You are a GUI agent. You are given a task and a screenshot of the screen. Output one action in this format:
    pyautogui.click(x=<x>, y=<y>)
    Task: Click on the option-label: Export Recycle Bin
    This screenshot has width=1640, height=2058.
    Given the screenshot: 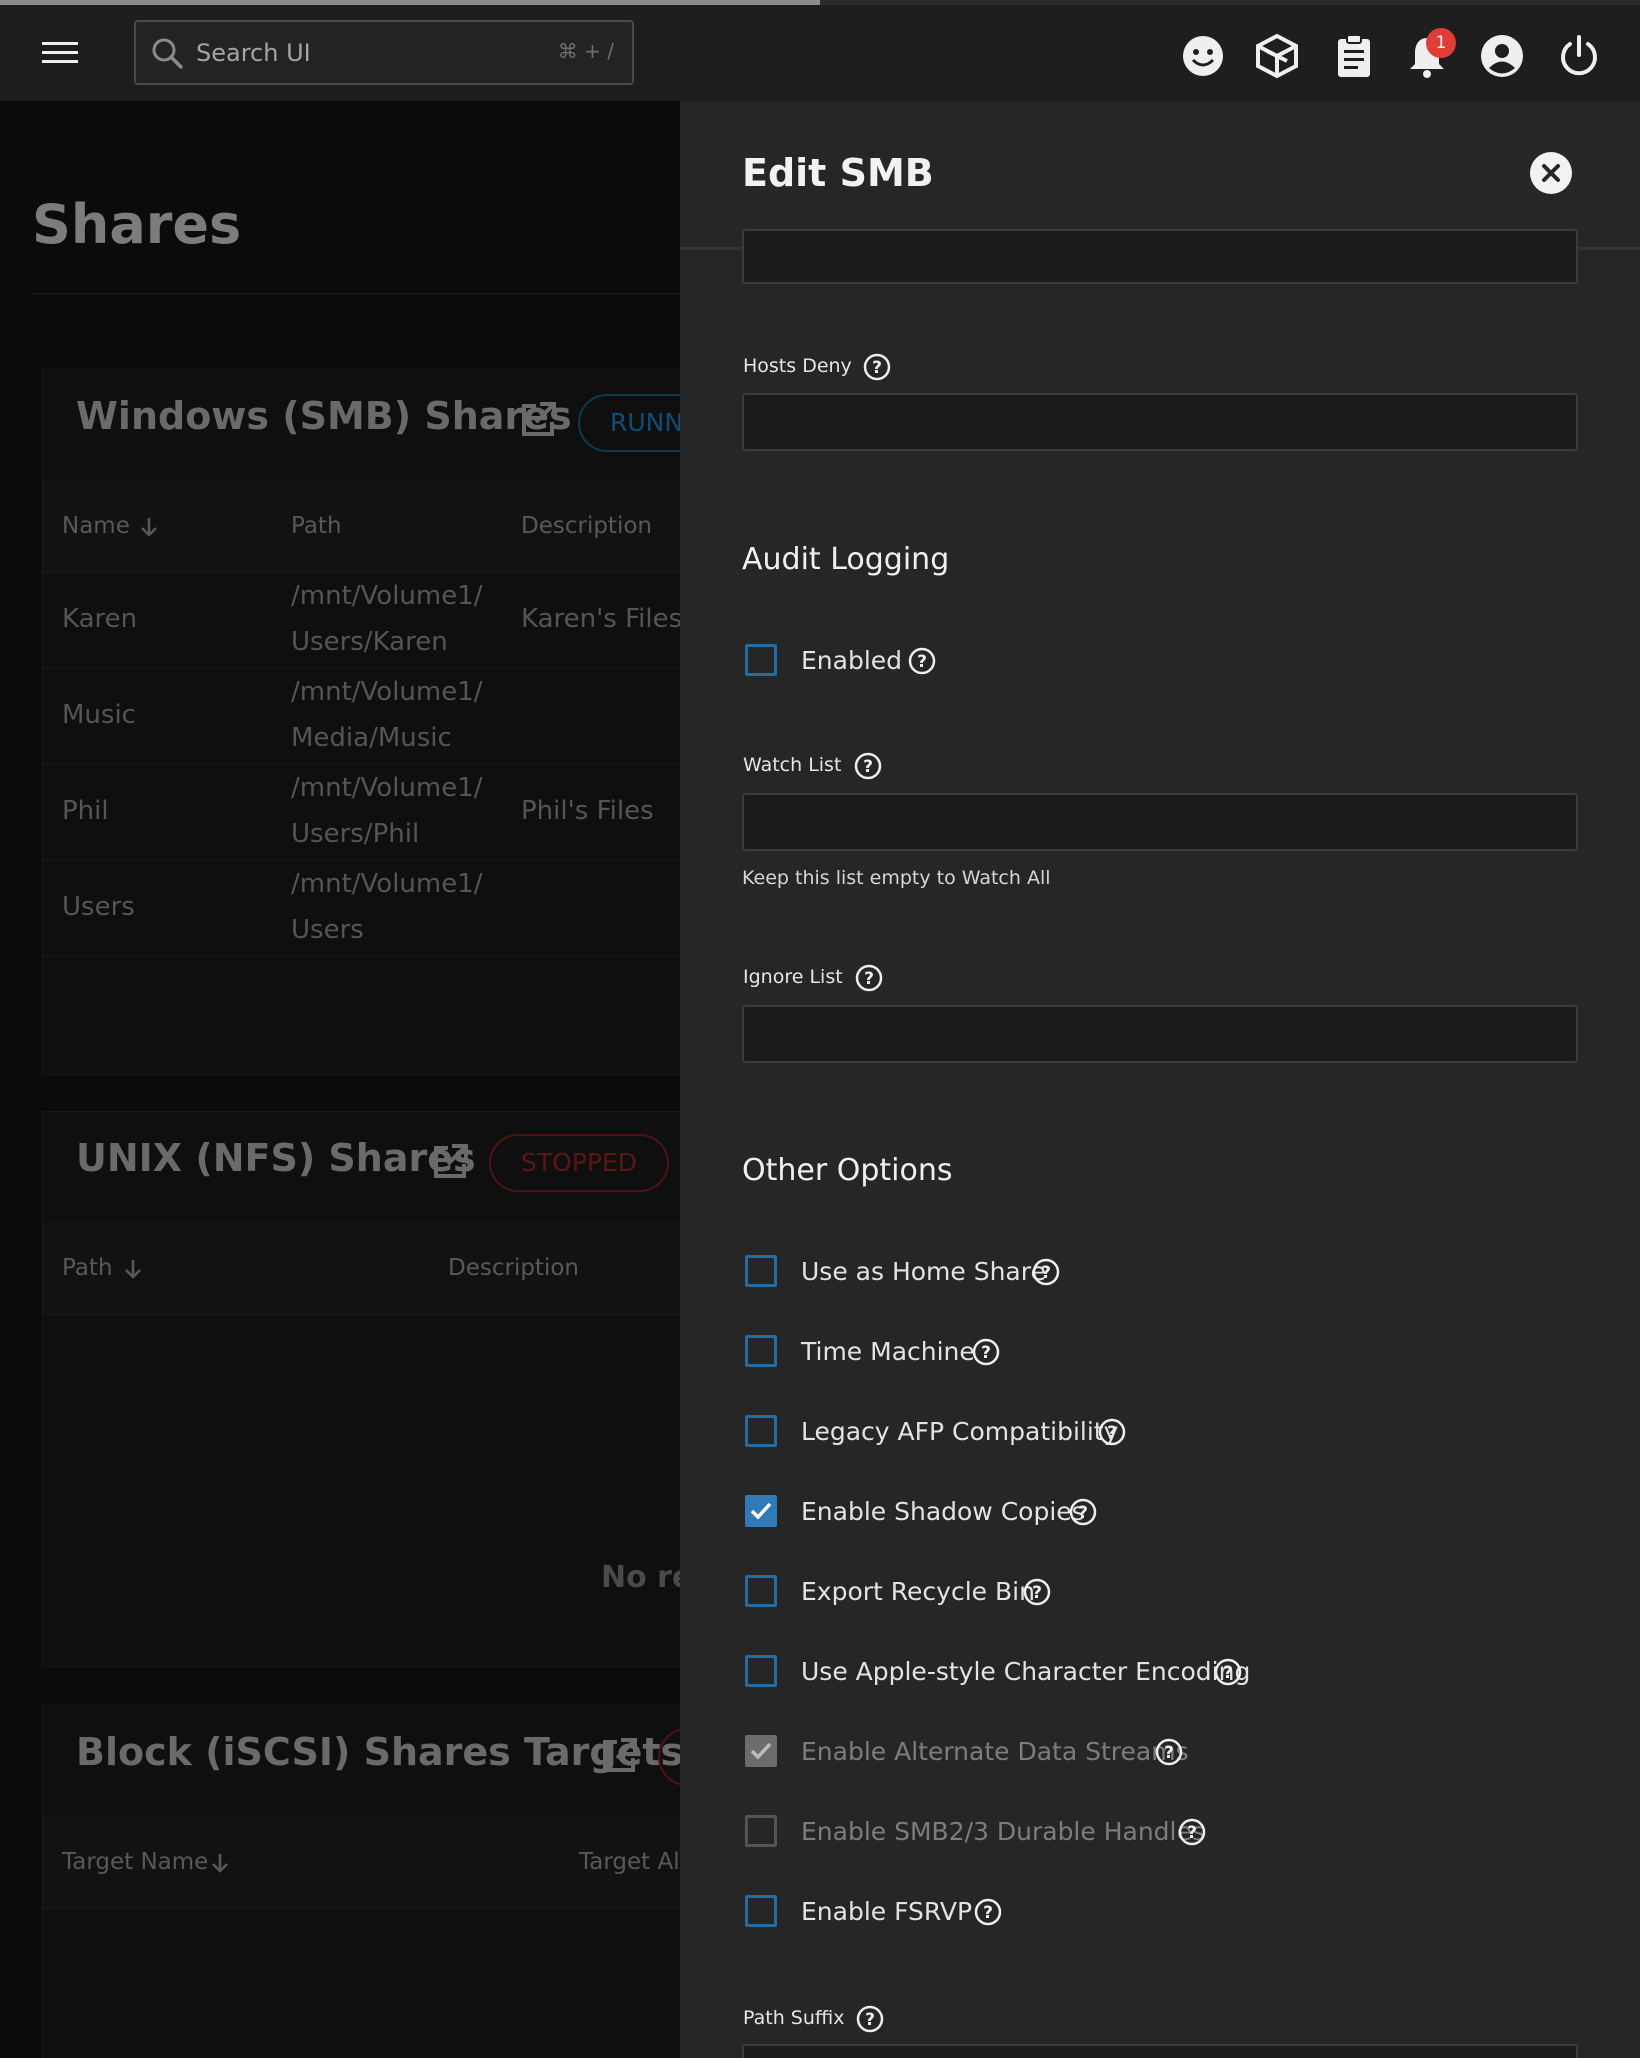 What is the action you would take?
    pyautogui.click(x=918, y=1591)
    